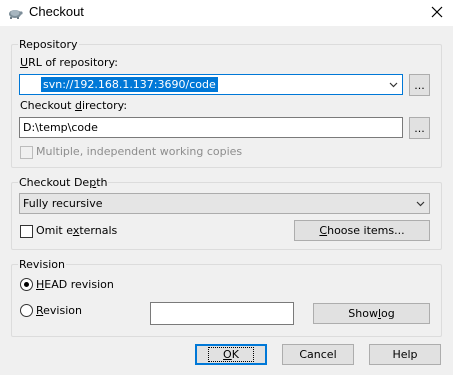  What do you see at coordinates (42, 264) in the screenshot?
I see `revision-group-label: Revision` at bounding box center [42, 264].